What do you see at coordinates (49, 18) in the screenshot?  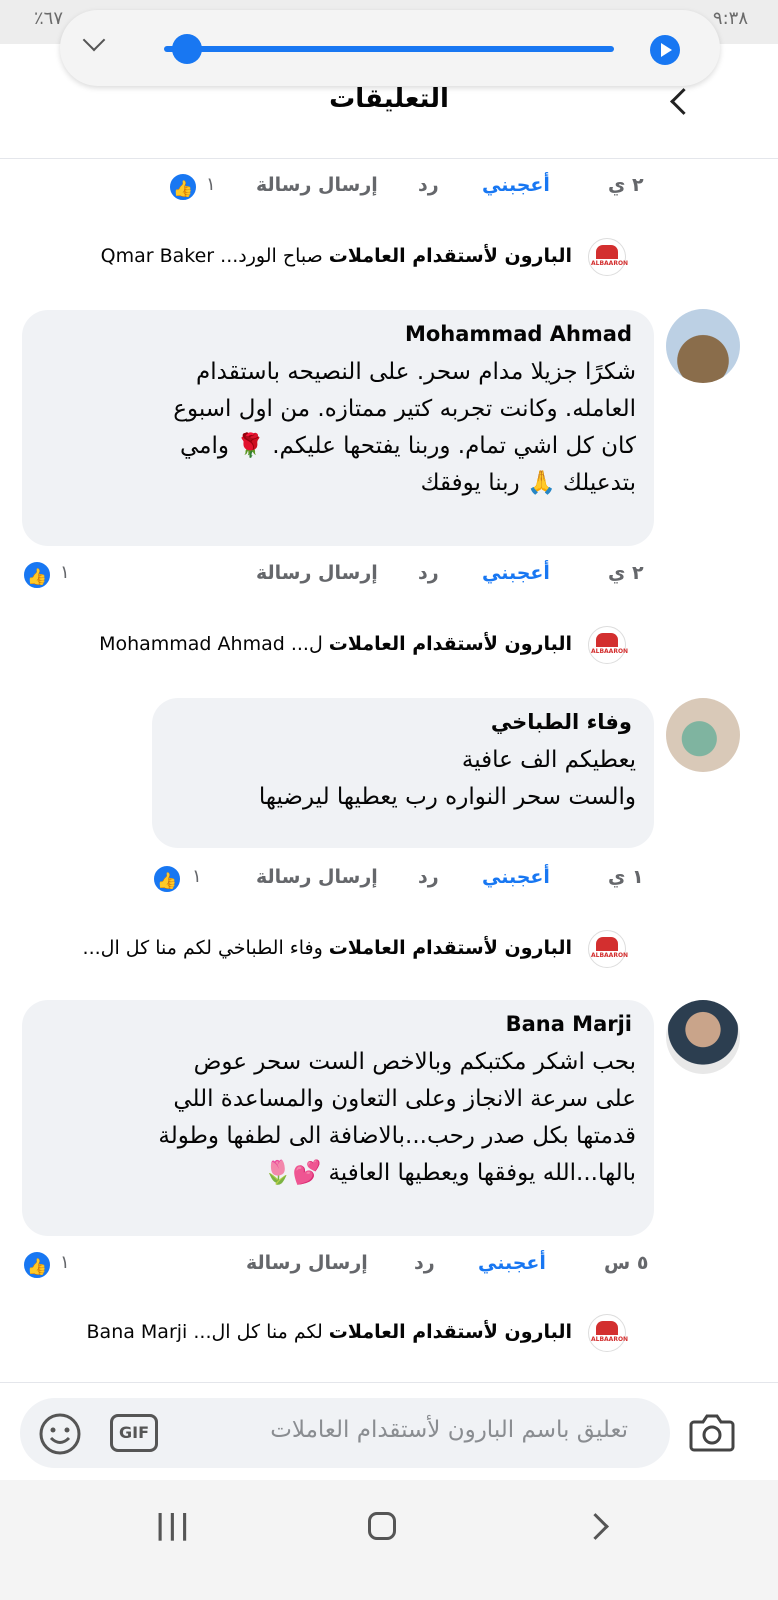 I see `battery-status: ٪٦٧` at bounding box center [49, 18].